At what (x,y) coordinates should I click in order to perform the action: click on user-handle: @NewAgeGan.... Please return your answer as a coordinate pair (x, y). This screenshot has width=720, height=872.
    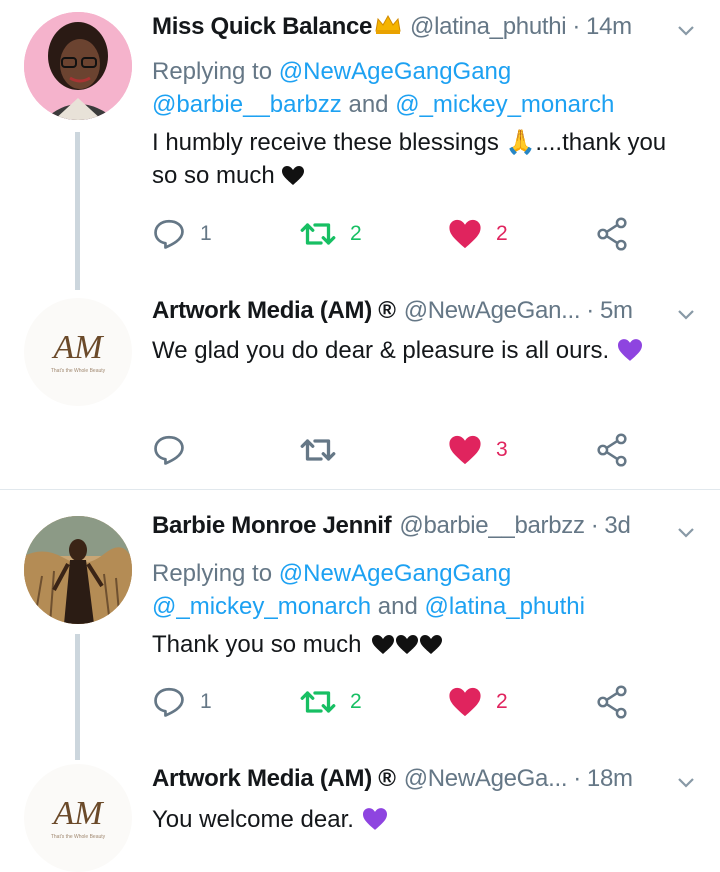
    Looking at the image, I should click on (492, 311).